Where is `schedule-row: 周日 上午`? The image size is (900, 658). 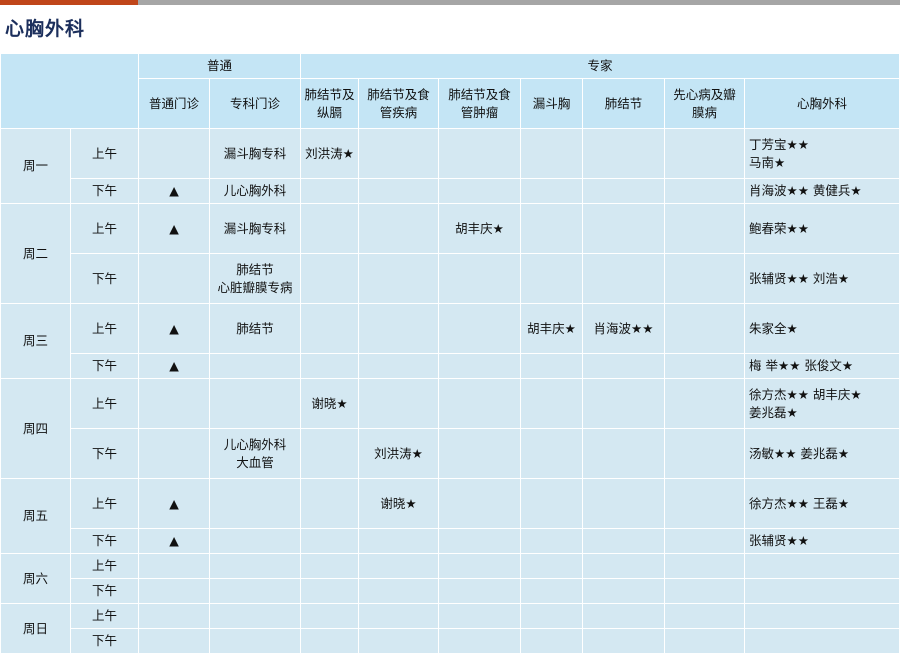
schedule-row: 周日 上午 is located at coordinates (450, 628).